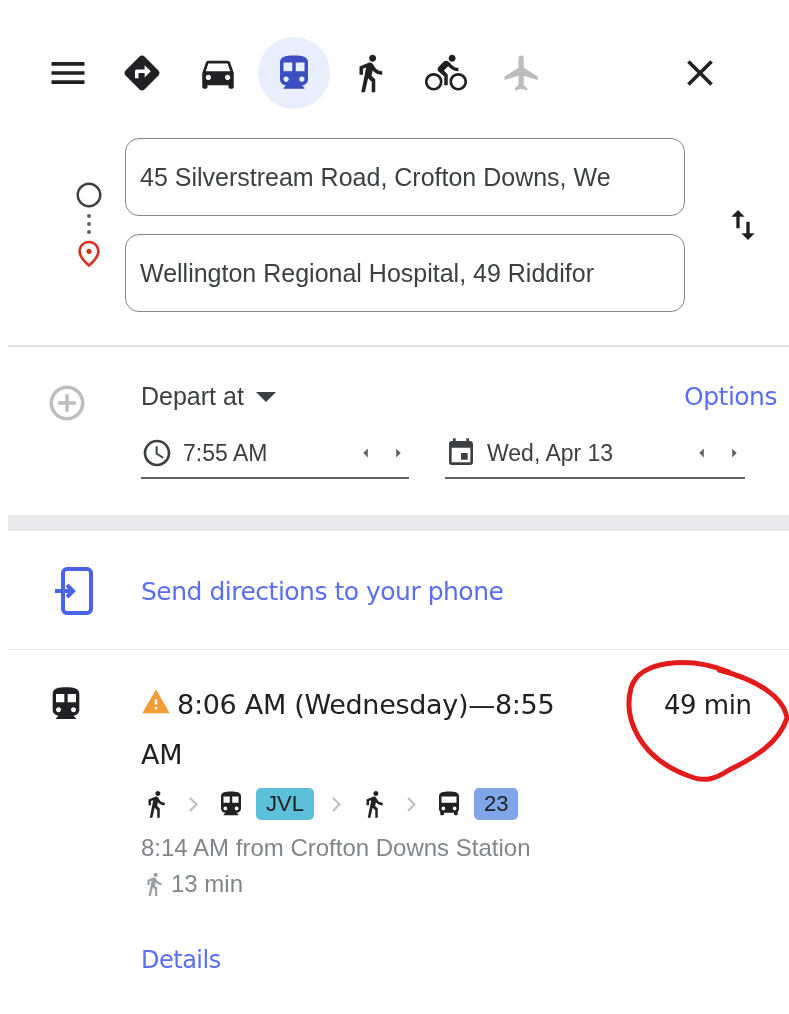 The height and width of the screenshot is (1014, 789). Describe the element at coordinates (181, 960) in the screenshot. I see `details-link: Details` at that location.